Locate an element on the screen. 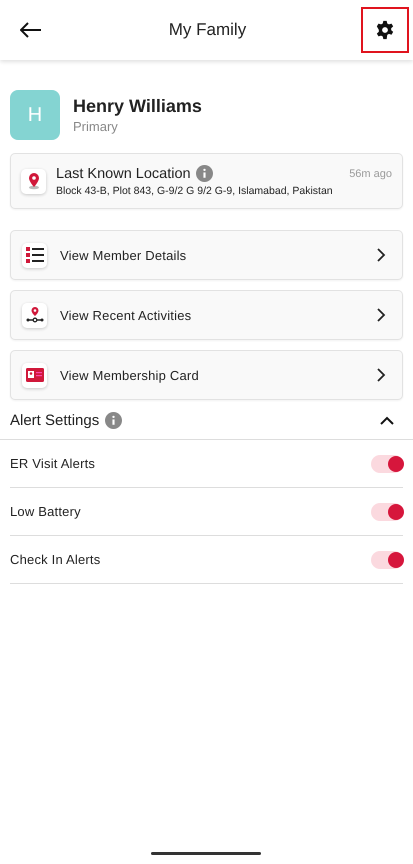 The image size is (413, 864). id-card-icon is located at coordinates (35, 375).